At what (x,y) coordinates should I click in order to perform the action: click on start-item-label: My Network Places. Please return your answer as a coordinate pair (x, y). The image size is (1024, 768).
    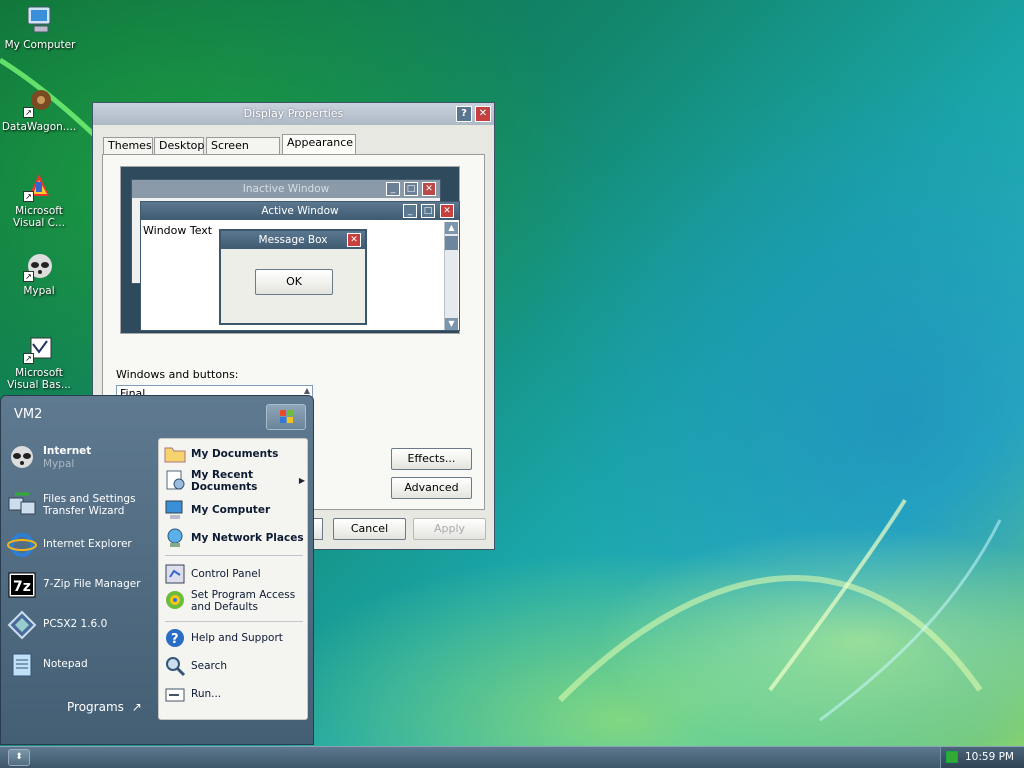
    Looking at the image, I should click on (247, 538).